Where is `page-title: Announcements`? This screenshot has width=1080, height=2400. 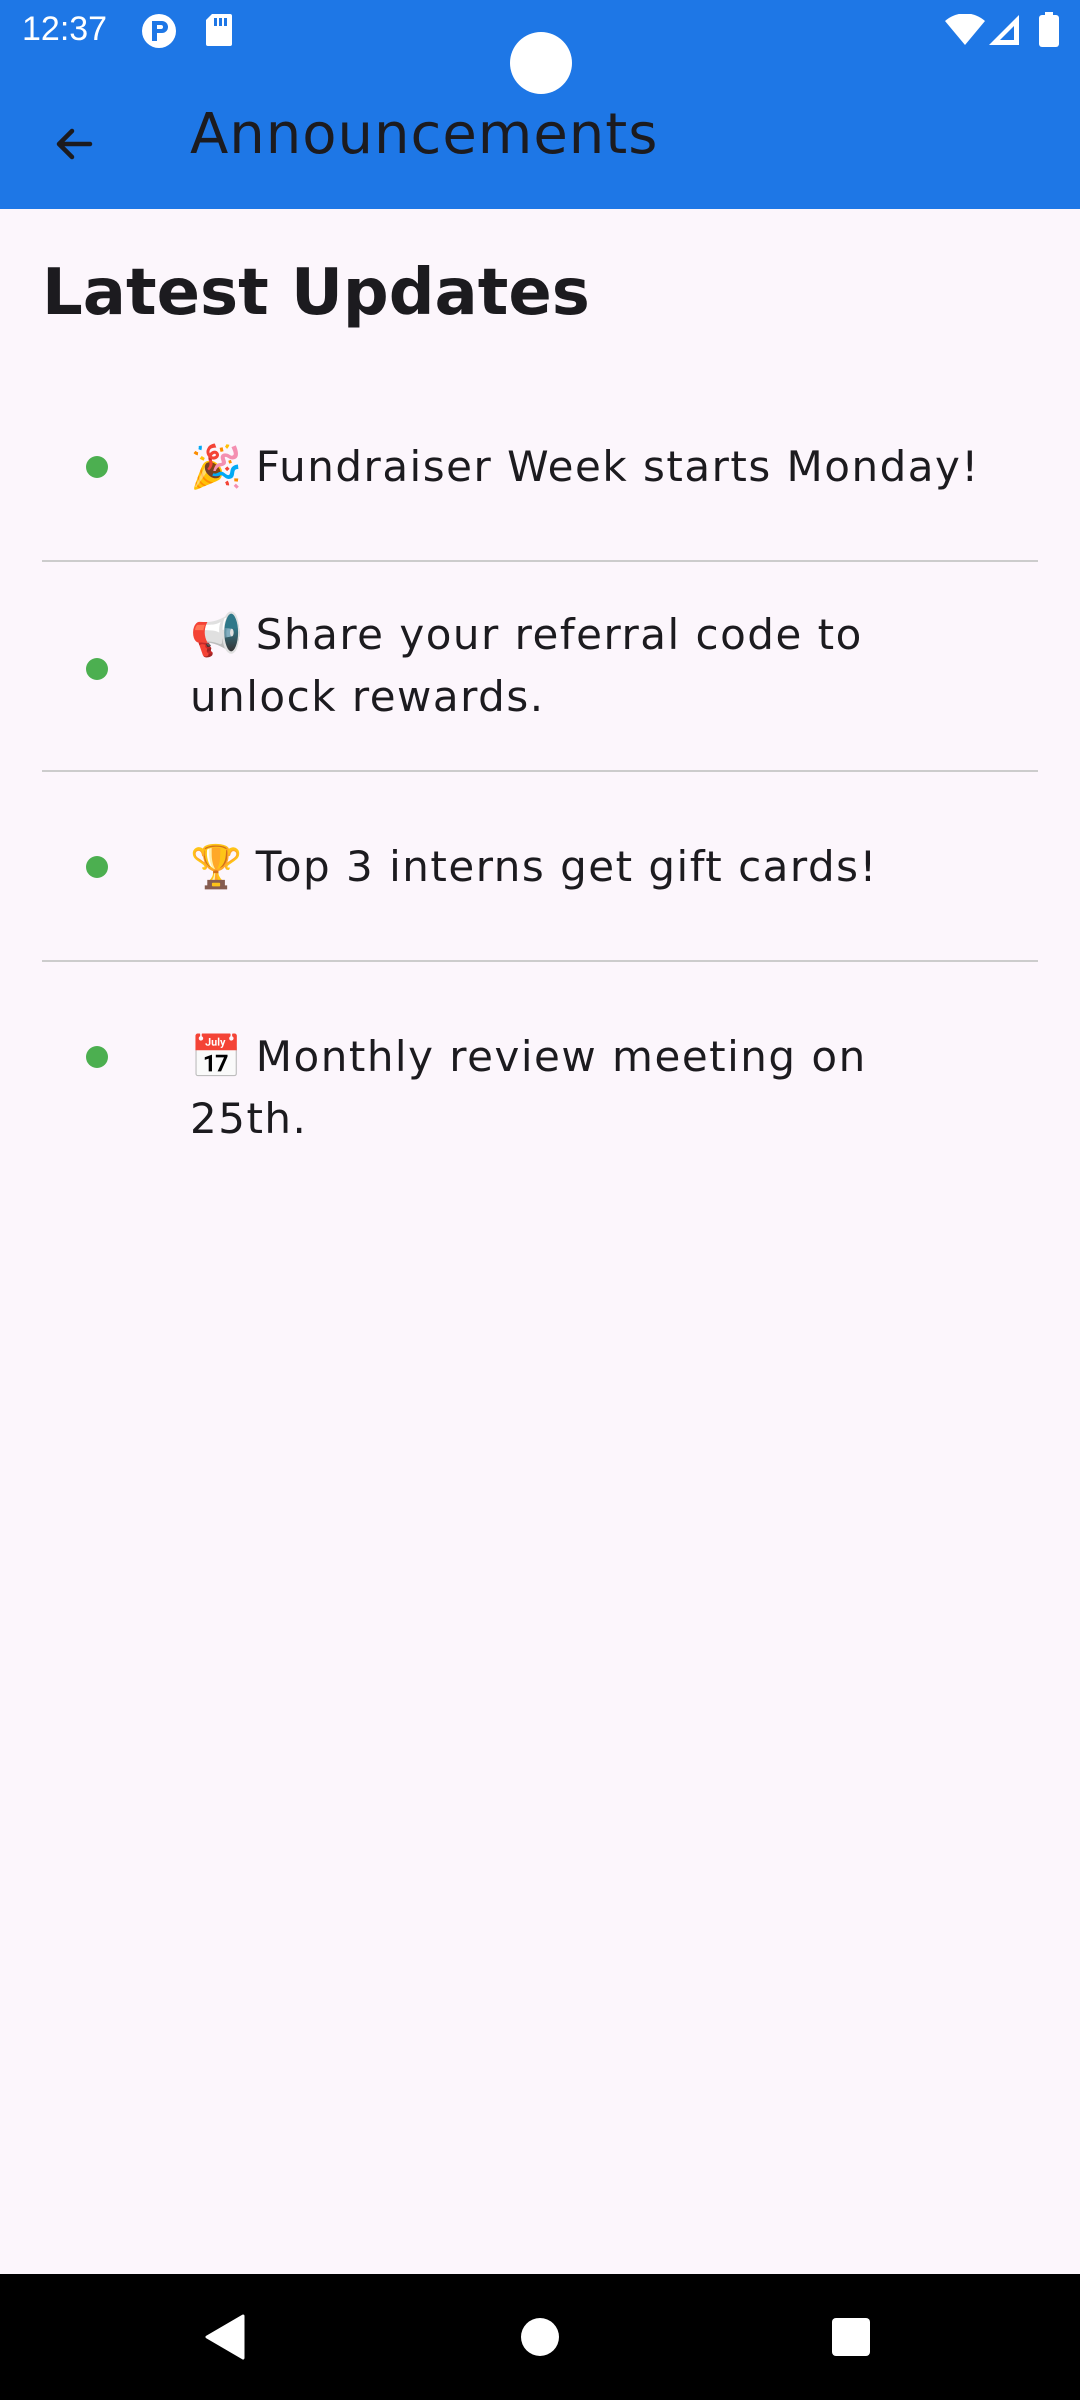 page-title: Announcements is located at coordinates (424, 134).